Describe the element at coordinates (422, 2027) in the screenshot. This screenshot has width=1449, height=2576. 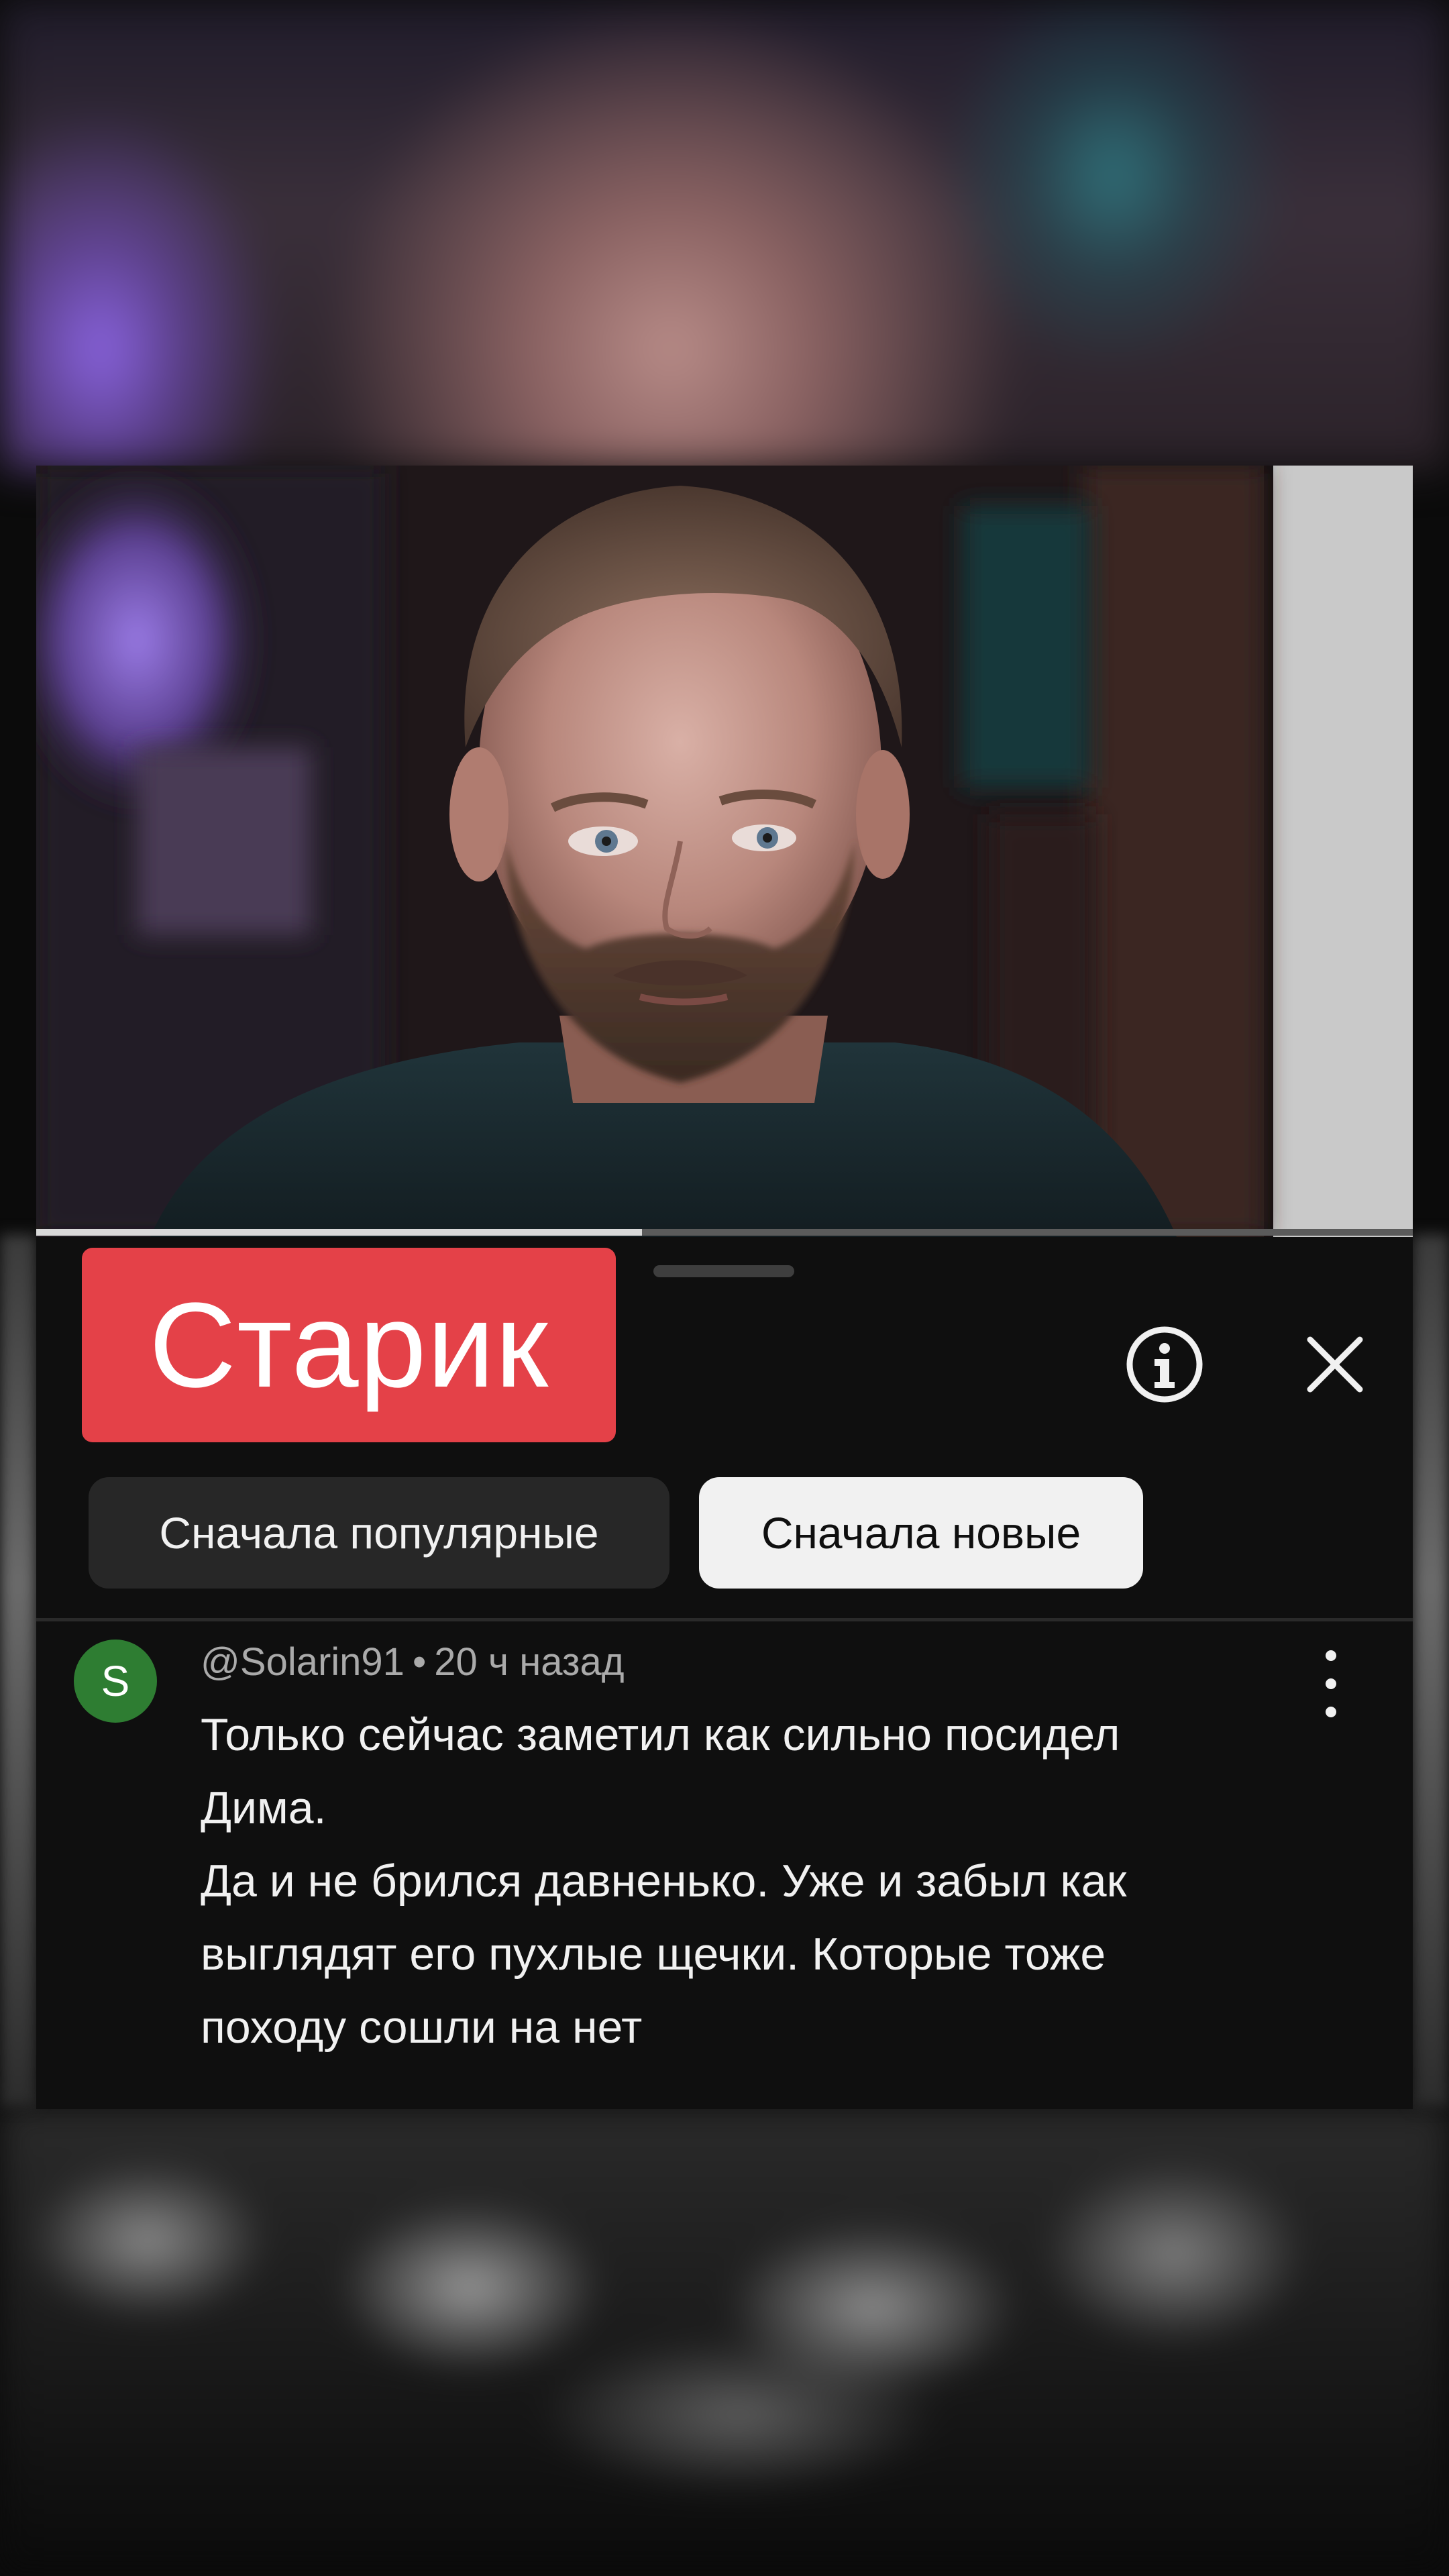
I see `comment-line: походу сошли на нет` at that location.